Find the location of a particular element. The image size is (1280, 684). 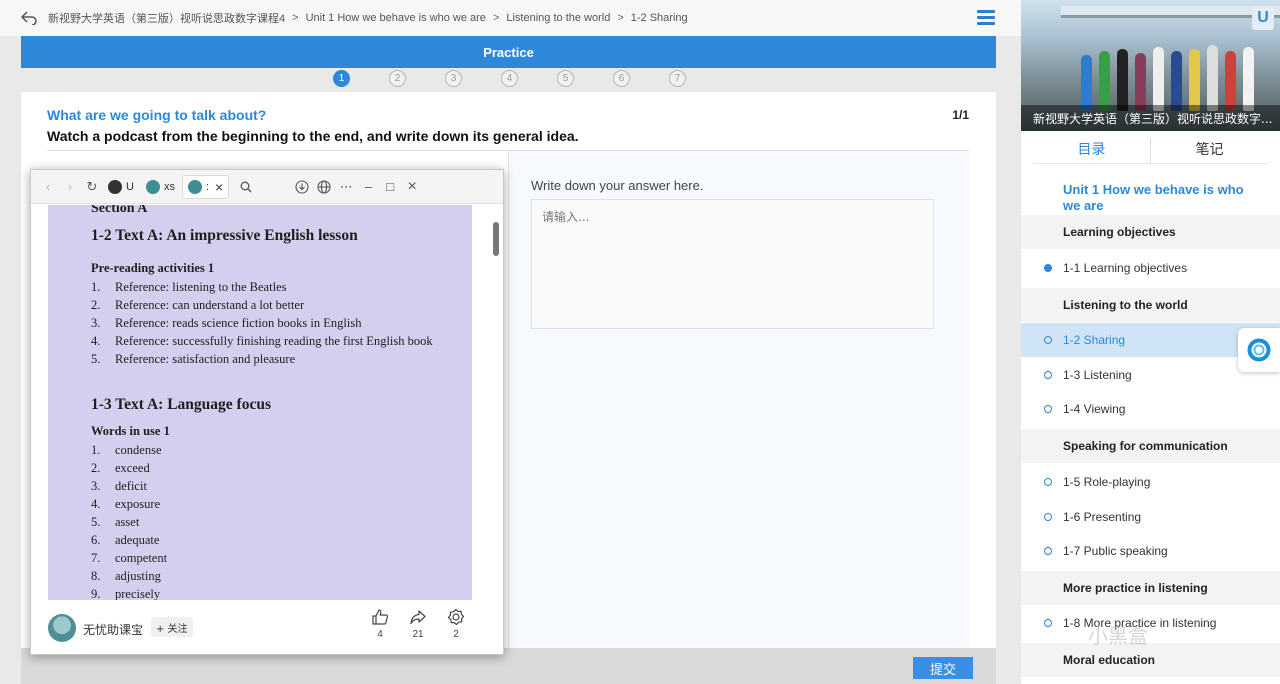

practice-header: Practice is located at coordinates (508, 52).